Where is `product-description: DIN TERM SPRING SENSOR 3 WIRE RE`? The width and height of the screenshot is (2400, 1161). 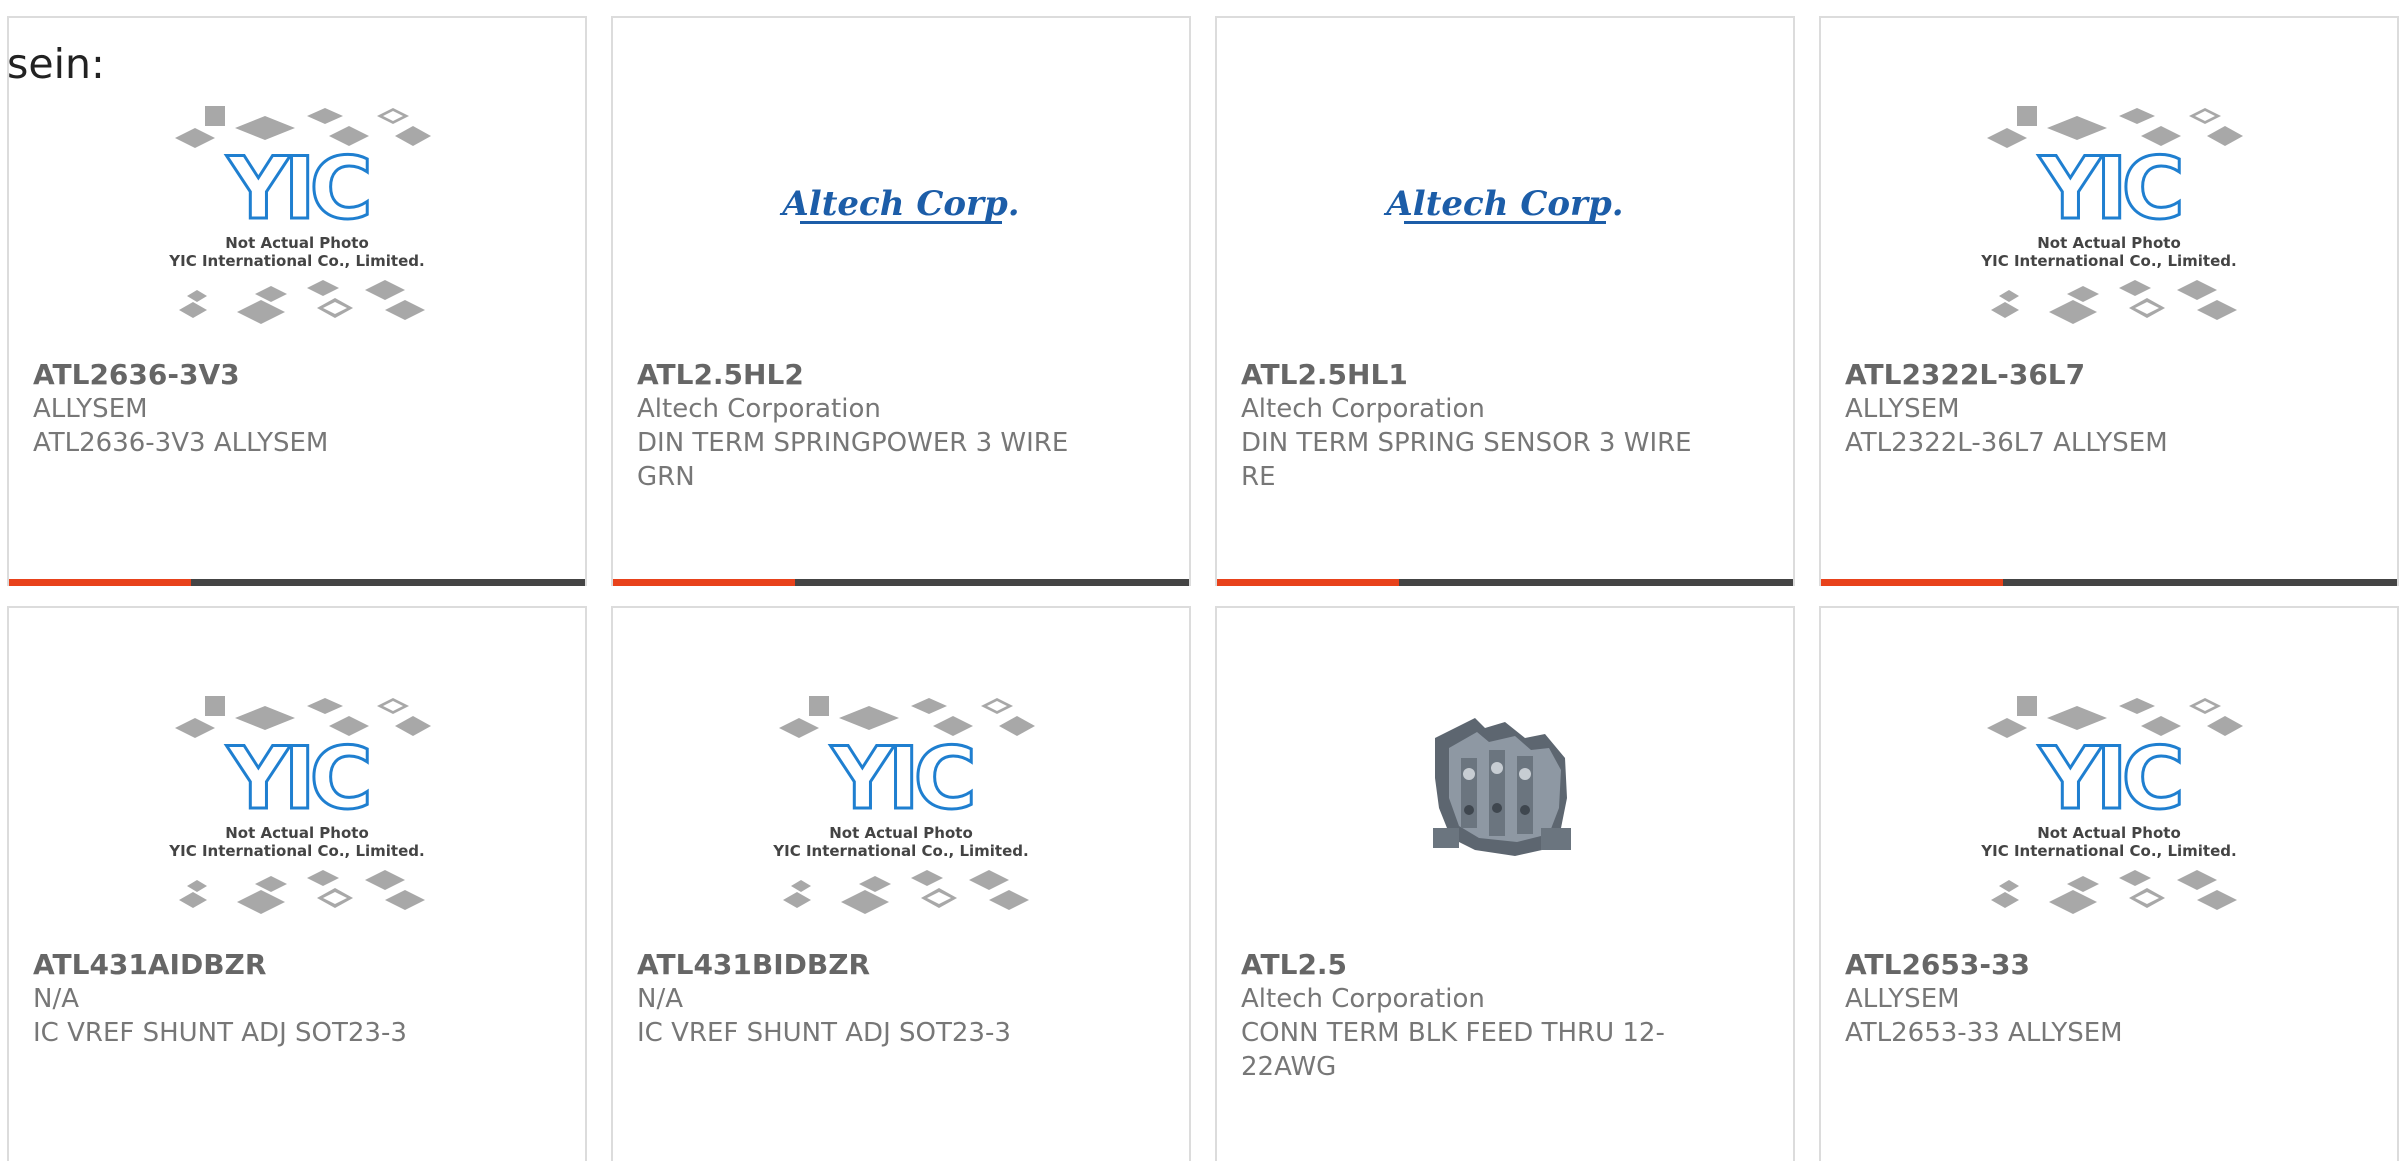 product-description: DIN TERM SPRING SENSOR 3 WIRE RE is located at coordinates (1466, 460).